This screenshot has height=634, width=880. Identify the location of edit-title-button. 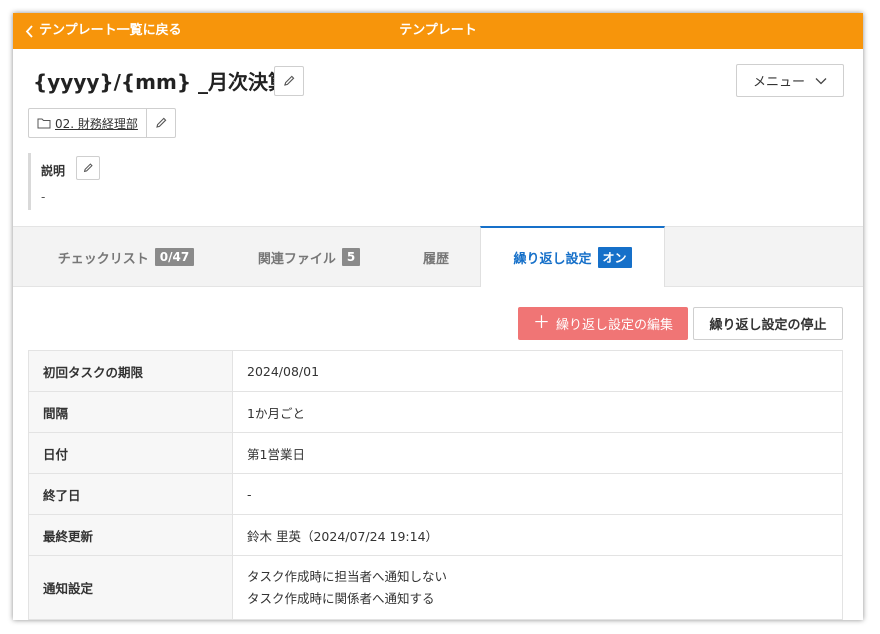
(289, 81).